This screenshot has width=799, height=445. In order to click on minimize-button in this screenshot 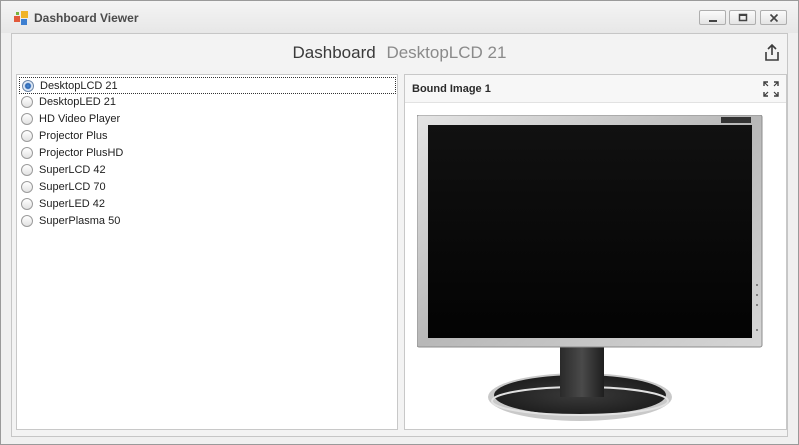, I will do `click(712, 17)`.